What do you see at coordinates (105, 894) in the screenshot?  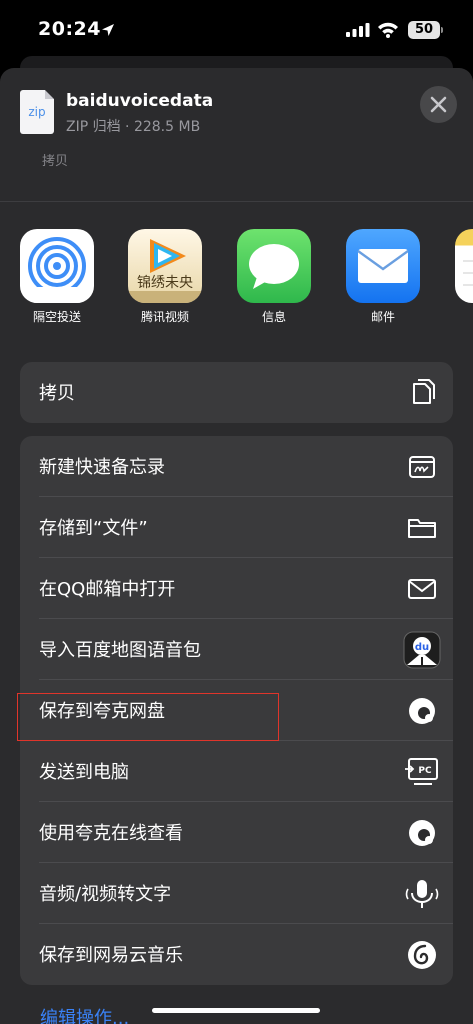 I see `action-label: 音频/视频转文字` at bounding box center [105, 894].